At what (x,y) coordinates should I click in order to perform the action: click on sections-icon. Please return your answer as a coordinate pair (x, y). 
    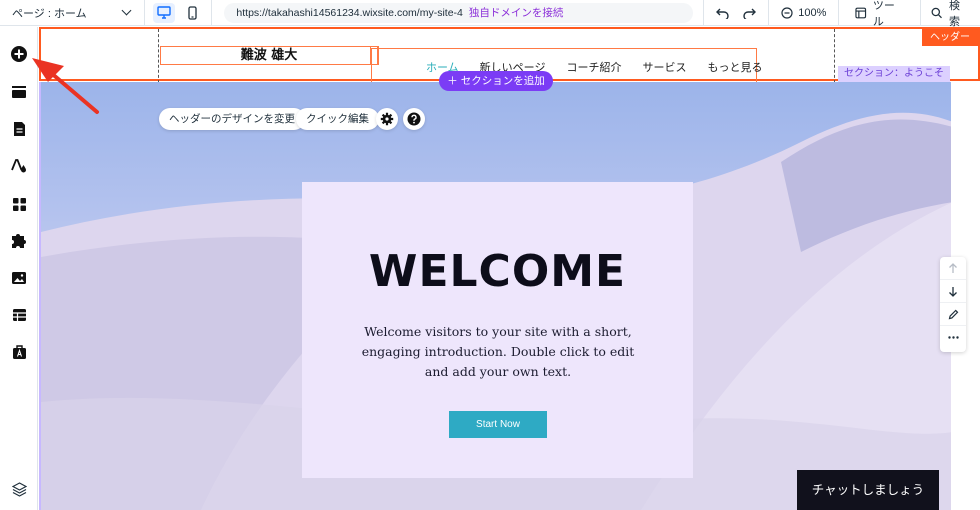
    Looking at the image, I should click on (19, 92).